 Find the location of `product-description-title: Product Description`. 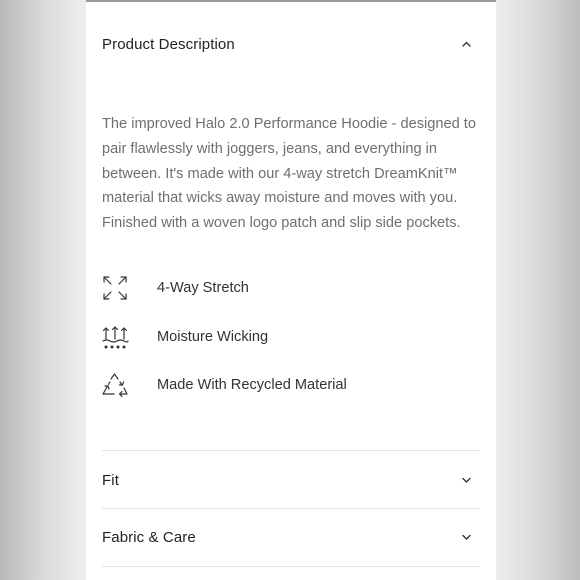

product-description-title: Product Description is located at coordinates (168, 44).